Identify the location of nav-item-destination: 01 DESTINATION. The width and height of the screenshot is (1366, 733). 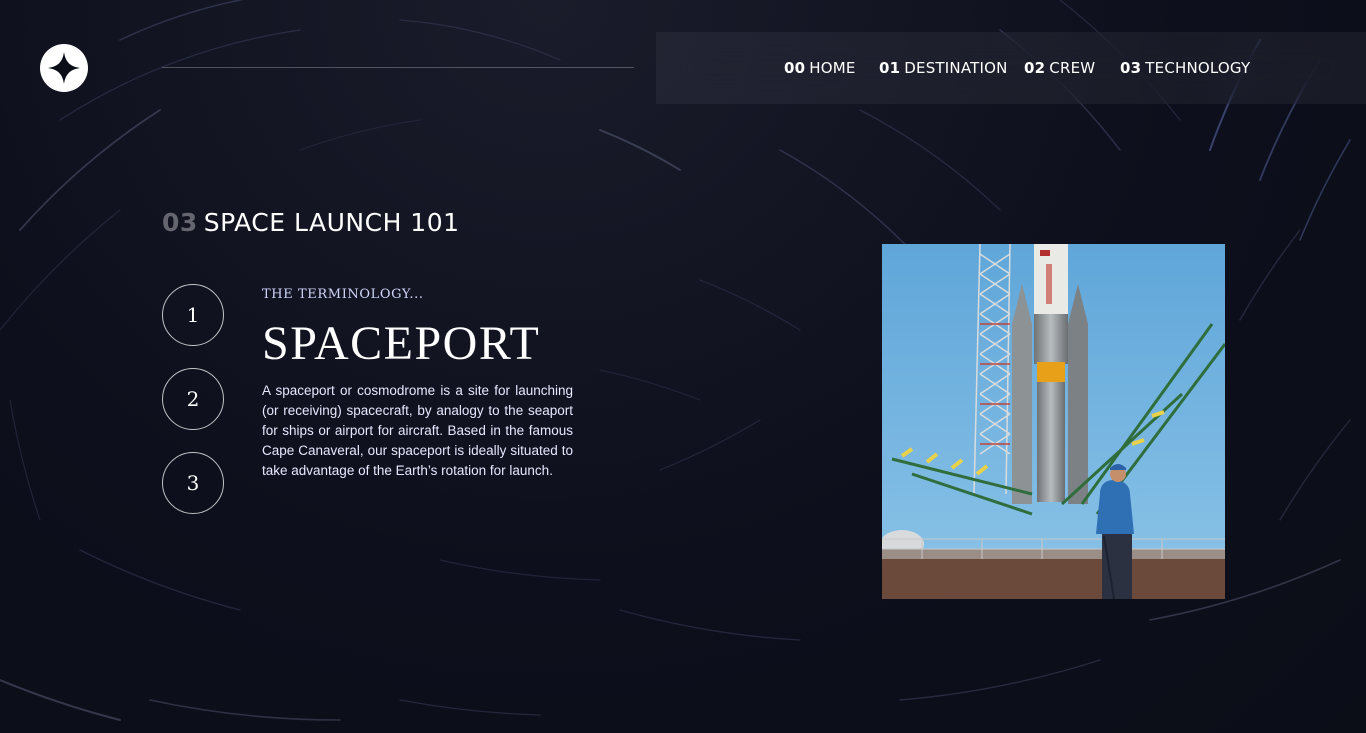
(943, 68).